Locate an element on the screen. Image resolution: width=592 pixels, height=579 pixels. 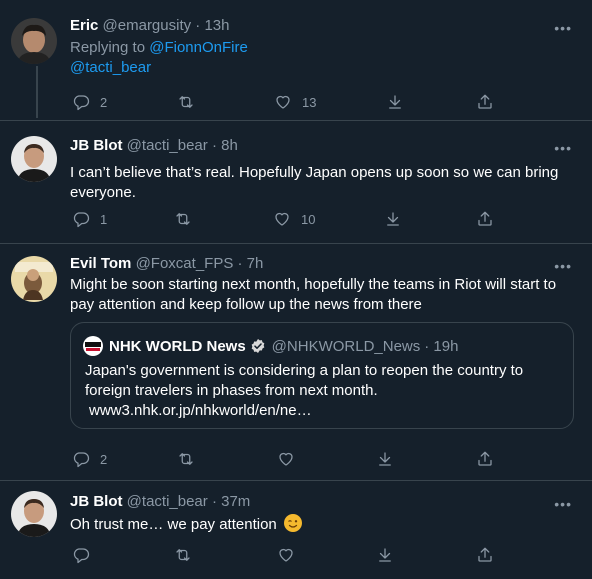
tweet-text-body: Oh trust me… we pay attention is located at coordinates (173, 524).